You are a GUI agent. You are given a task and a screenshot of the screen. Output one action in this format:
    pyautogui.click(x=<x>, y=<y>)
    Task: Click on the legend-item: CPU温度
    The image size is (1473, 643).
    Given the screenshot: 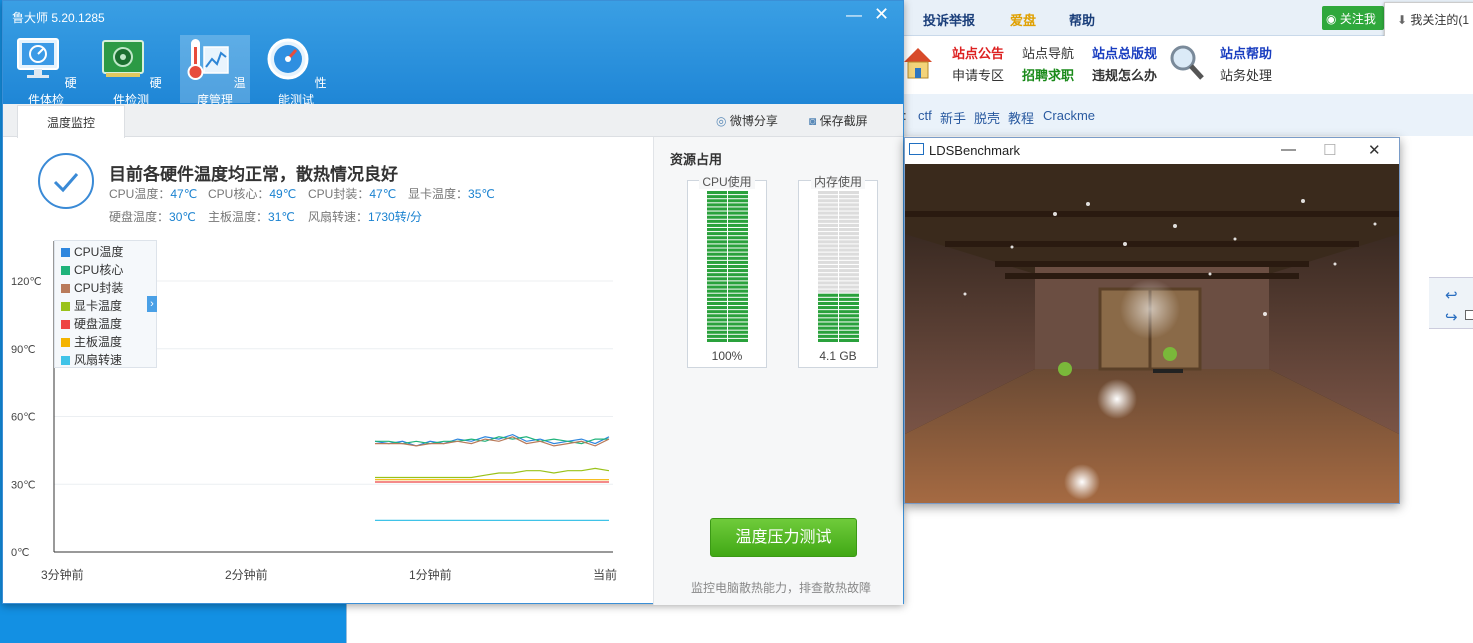 What is the action you would take?
    pyautogui.click(x=92, y=251)
    